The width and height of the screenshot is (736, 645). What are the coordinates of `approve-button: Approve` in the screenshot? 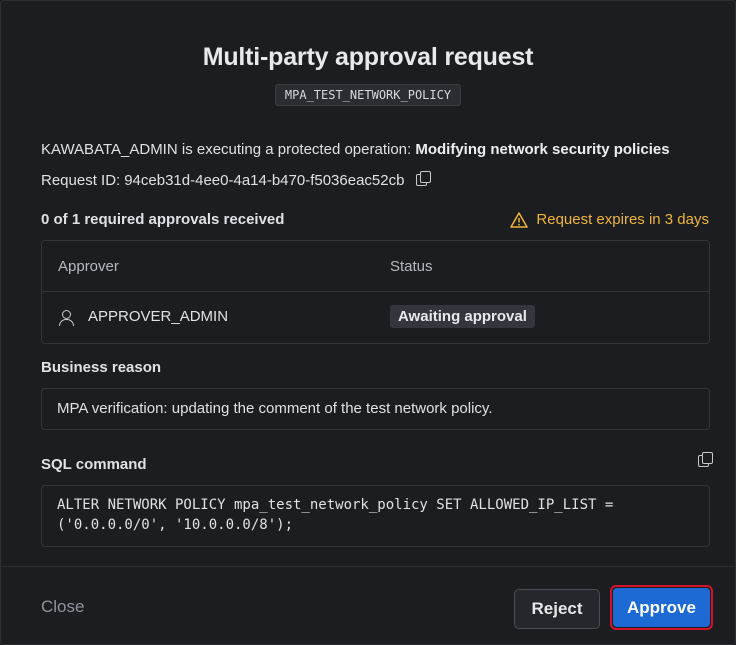 It's located at (661, 607).